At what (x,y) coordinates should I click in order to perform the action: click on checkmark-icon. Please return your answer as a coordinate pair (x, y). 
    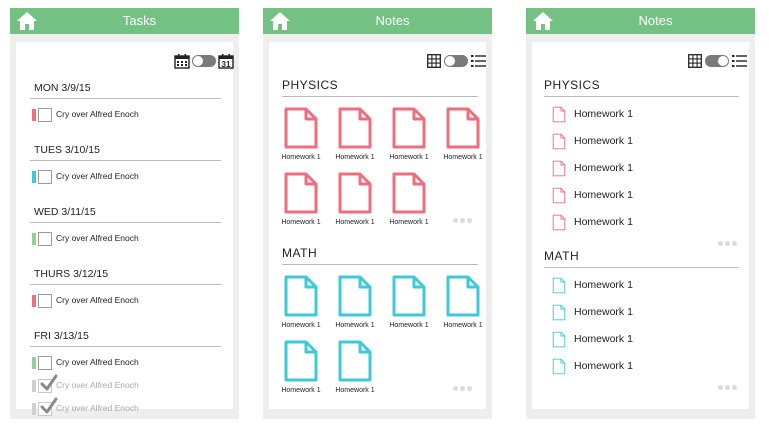
    Looking at the image, I should click on (49, 382).